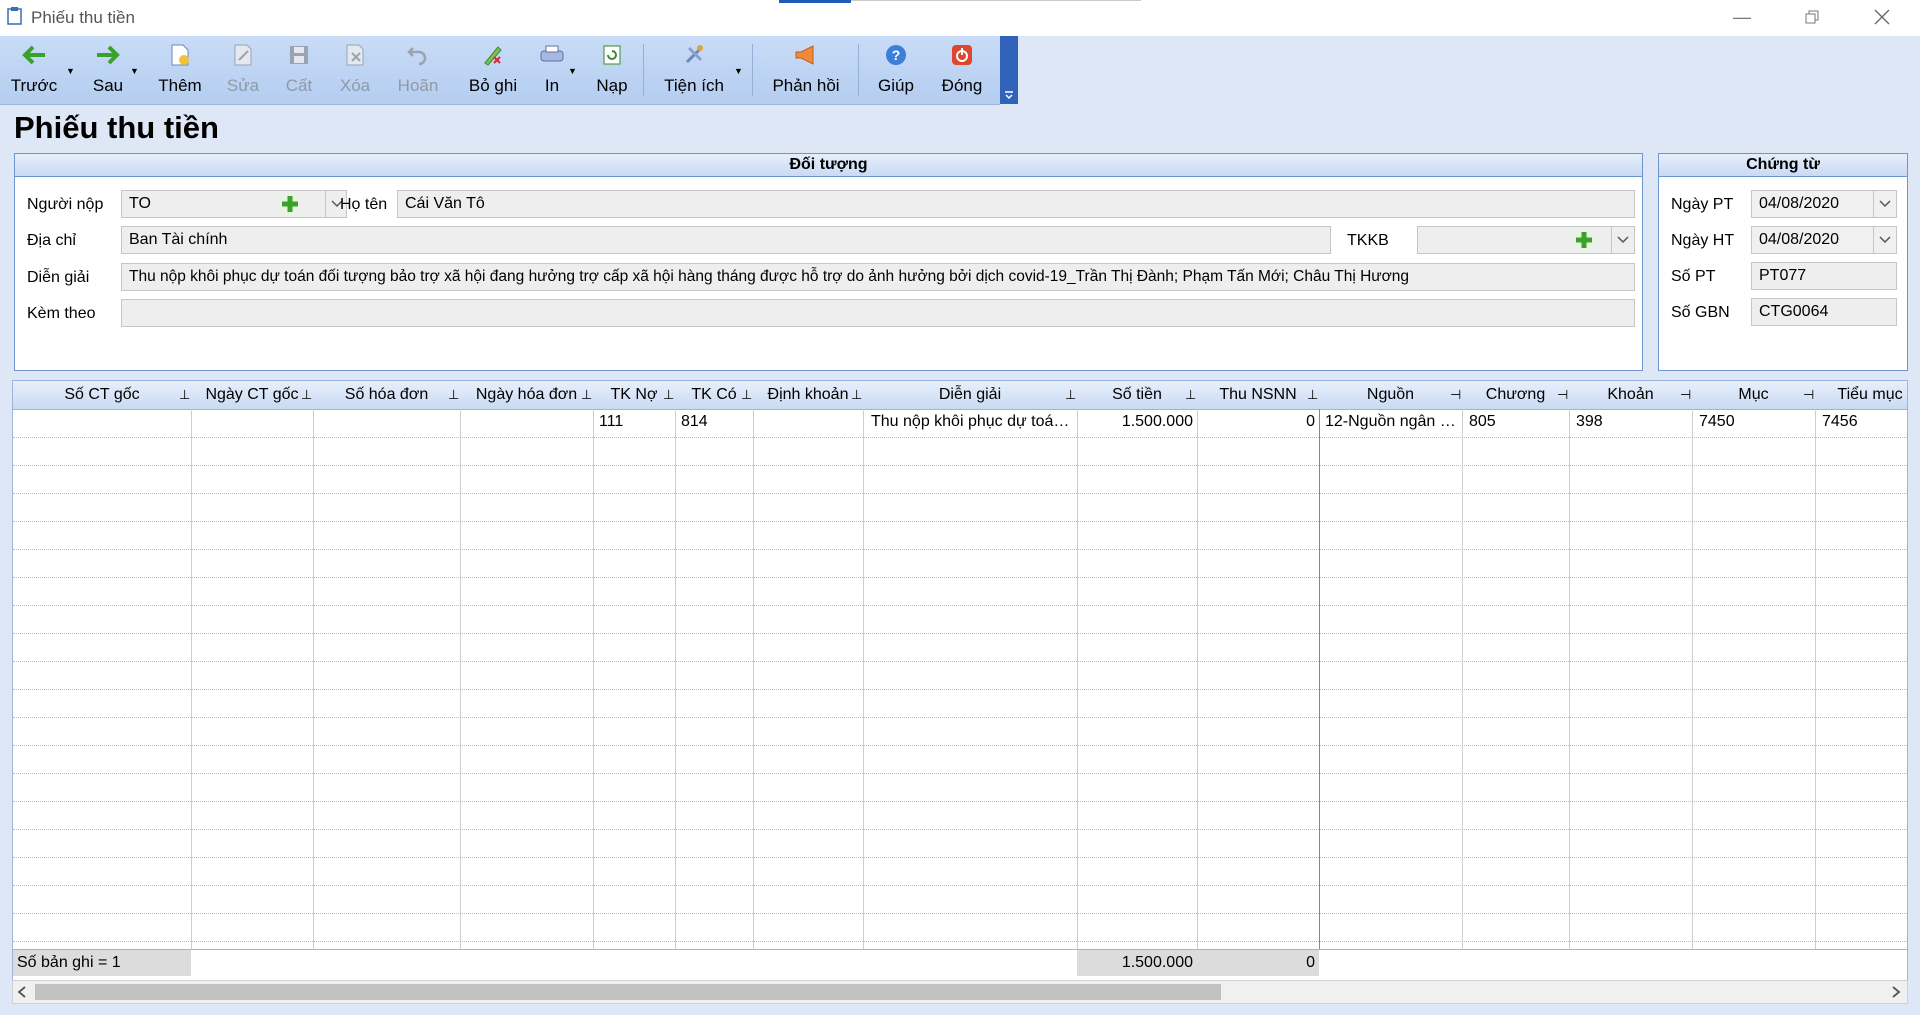  Describe the element at coordinates (252, 395) in the screenshot. I see `col-header-ngayctgoc: Ngày CT gốc` at that location.